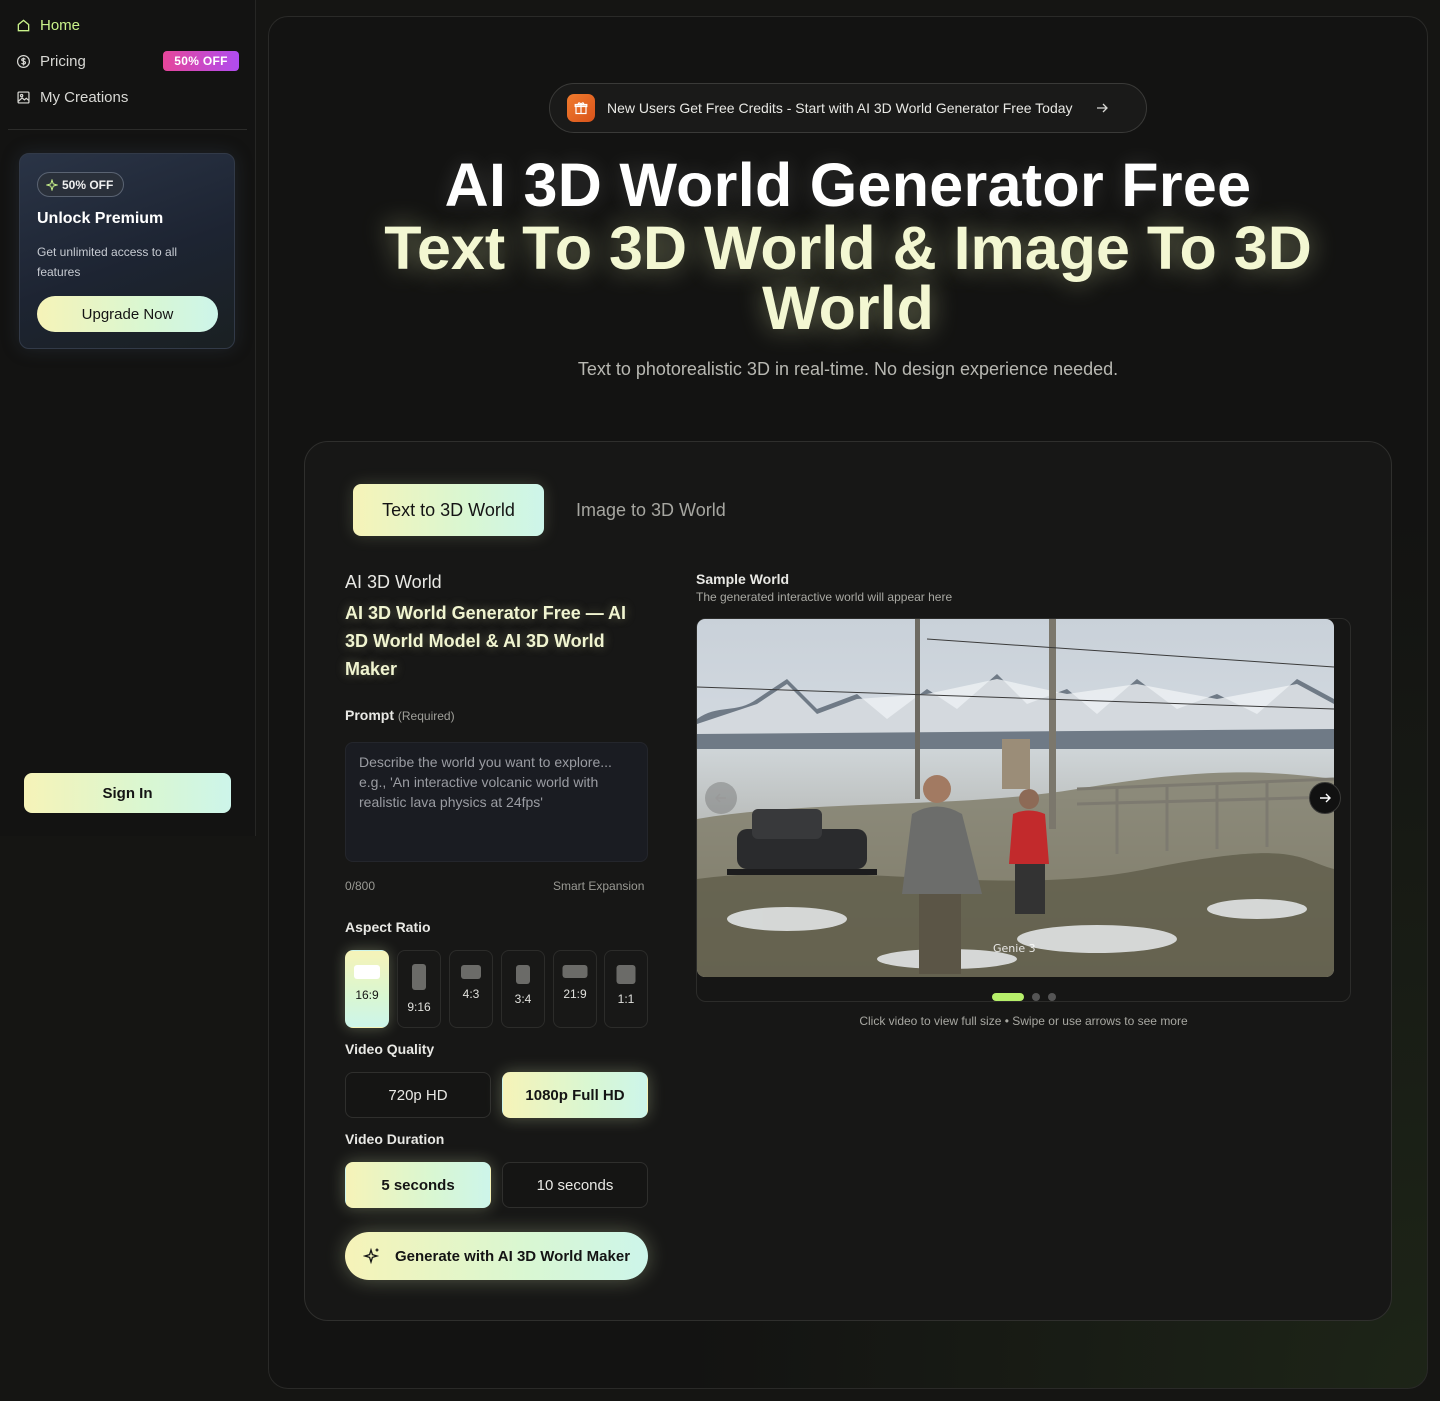  What do you see at coordinates (100, 218) in the screenshot?
I see `premium-title: Unlock Premium` at bounding box center [100, 218].